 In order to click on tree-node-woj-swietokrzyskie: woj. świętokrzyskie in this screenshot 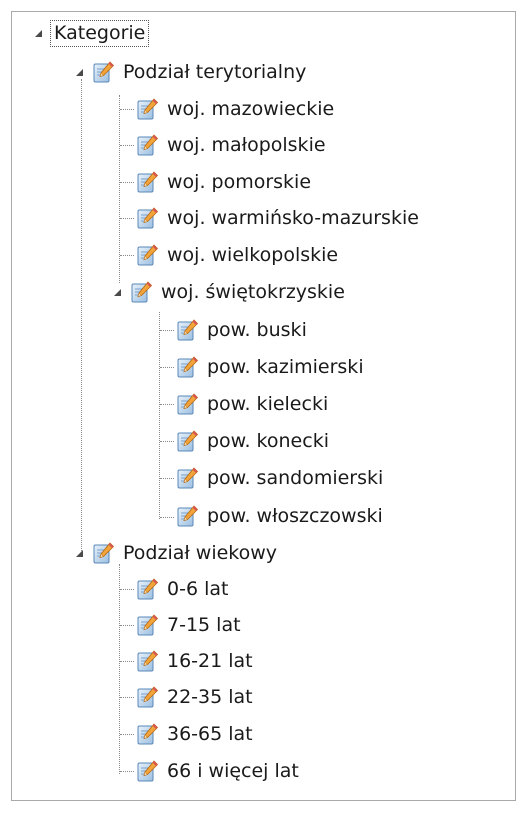, I will do `click(228, 292)`.